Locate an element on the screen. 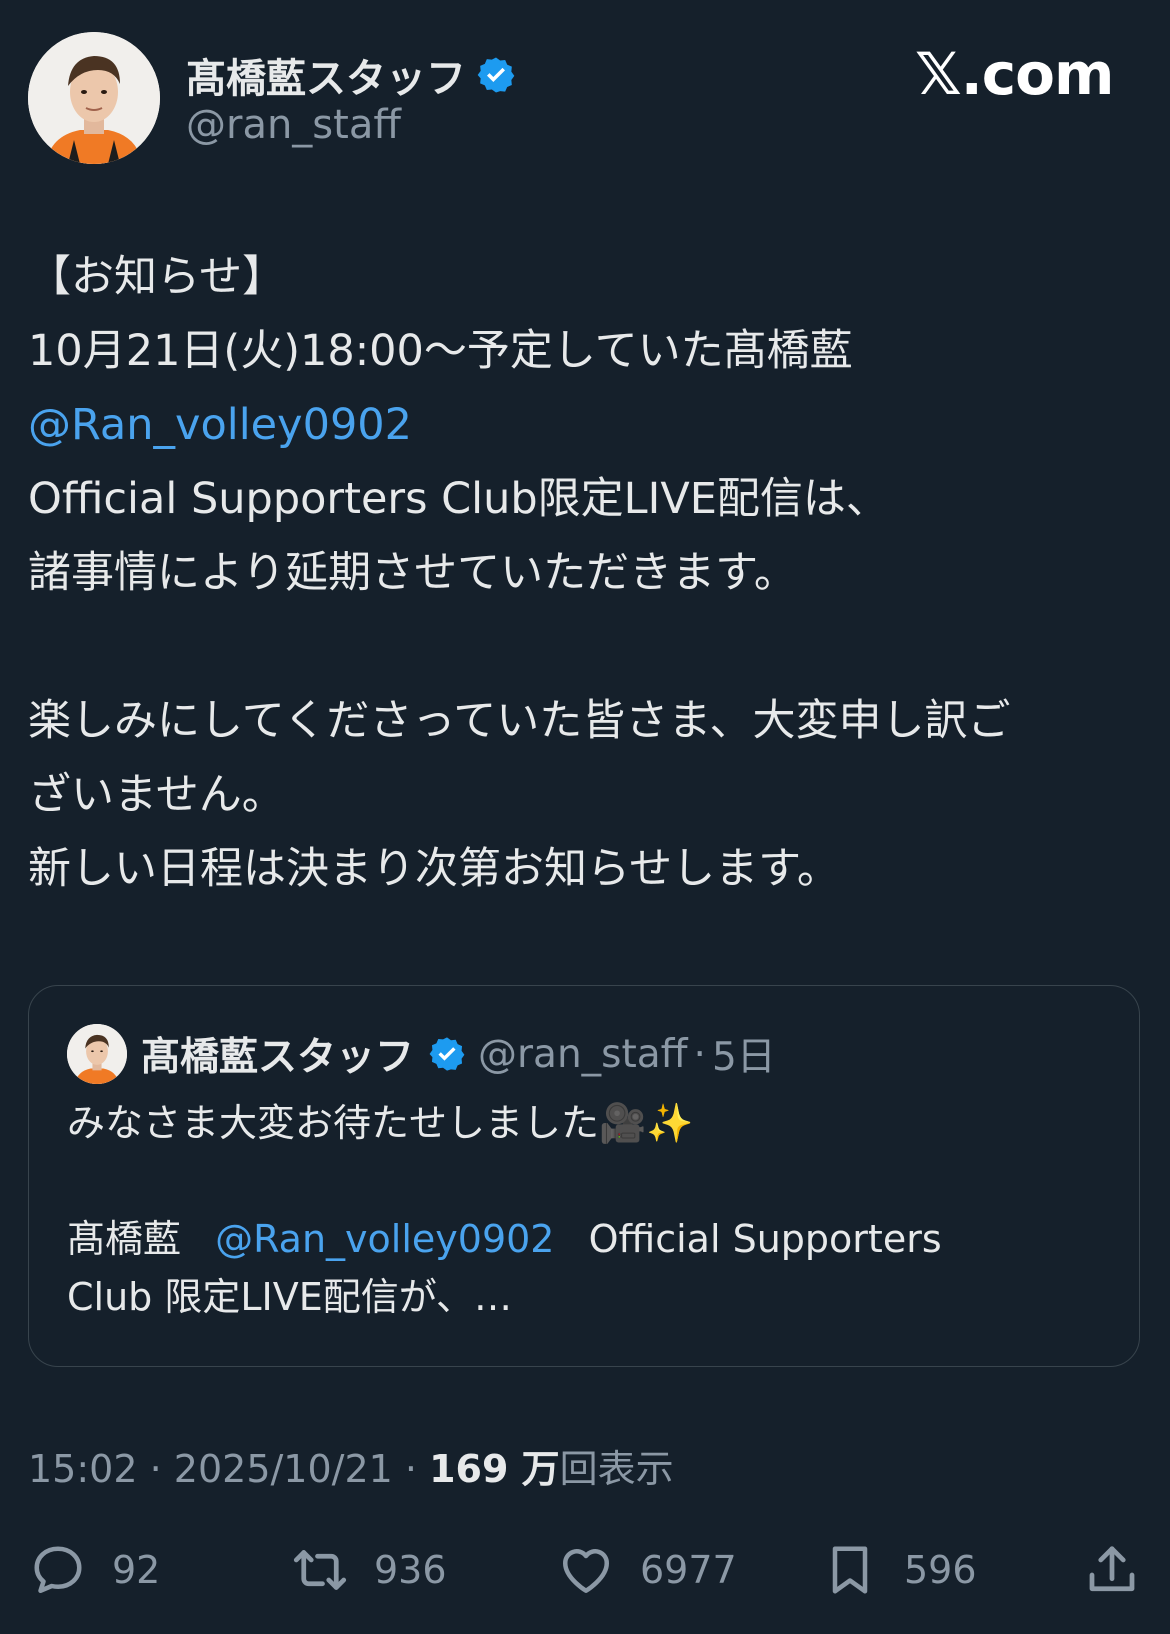  like-count: 6977 is located at coordinates (688, 1570).